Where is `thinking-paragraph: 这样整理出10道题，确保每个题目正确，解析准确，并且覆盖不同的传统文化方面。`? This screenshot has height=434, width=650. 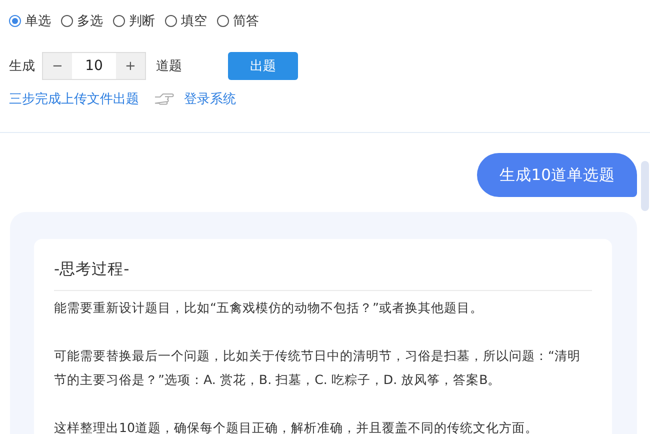 thinking-paragraph: 这样整理出10道题，确保每个题目正确，解析准确，并且覆盖不同的传统文化方面。 is located at coordinates (297, 426).